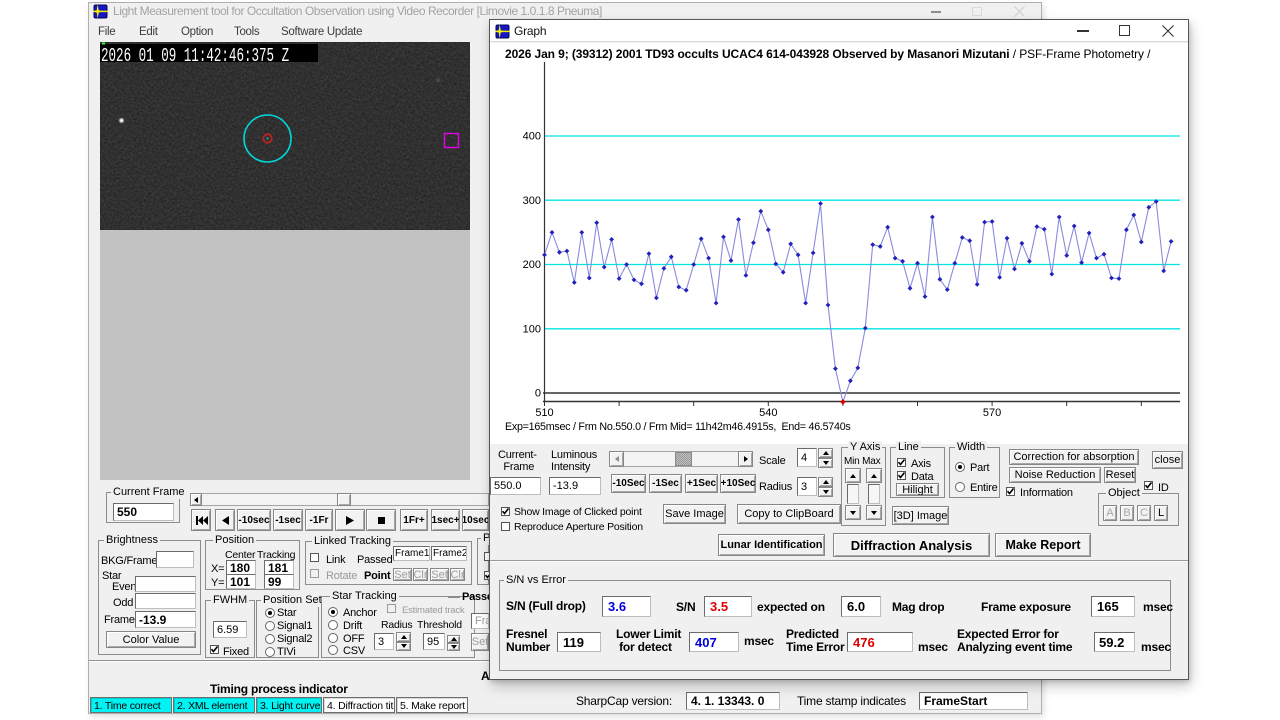 This screenshot has width=1280, height=720. I want to click on svg-text: 400, so click(532, 137).